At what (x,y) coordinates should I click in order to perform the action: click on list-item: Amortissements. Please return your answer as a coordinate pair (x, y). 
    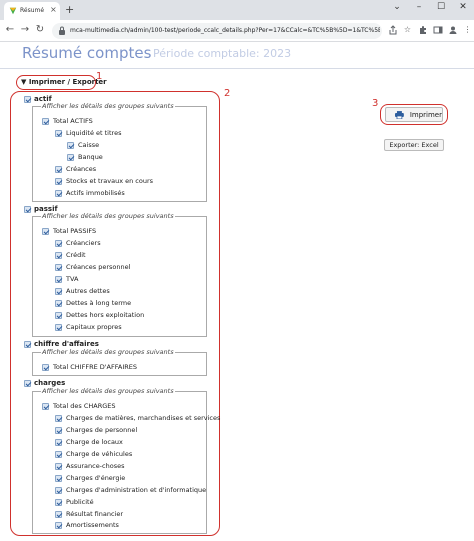
    Looking at the image, I should click on (87, 525).